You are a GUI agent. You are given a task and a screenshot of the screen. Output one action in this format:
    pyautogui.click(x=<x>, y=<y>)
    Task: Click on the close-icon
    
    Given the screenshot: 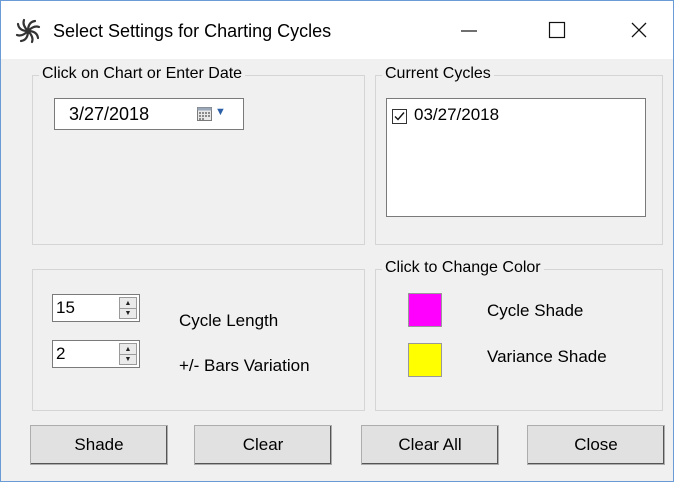 What is the action you would take?
    pyautogui.click(x=639, y=30)
    